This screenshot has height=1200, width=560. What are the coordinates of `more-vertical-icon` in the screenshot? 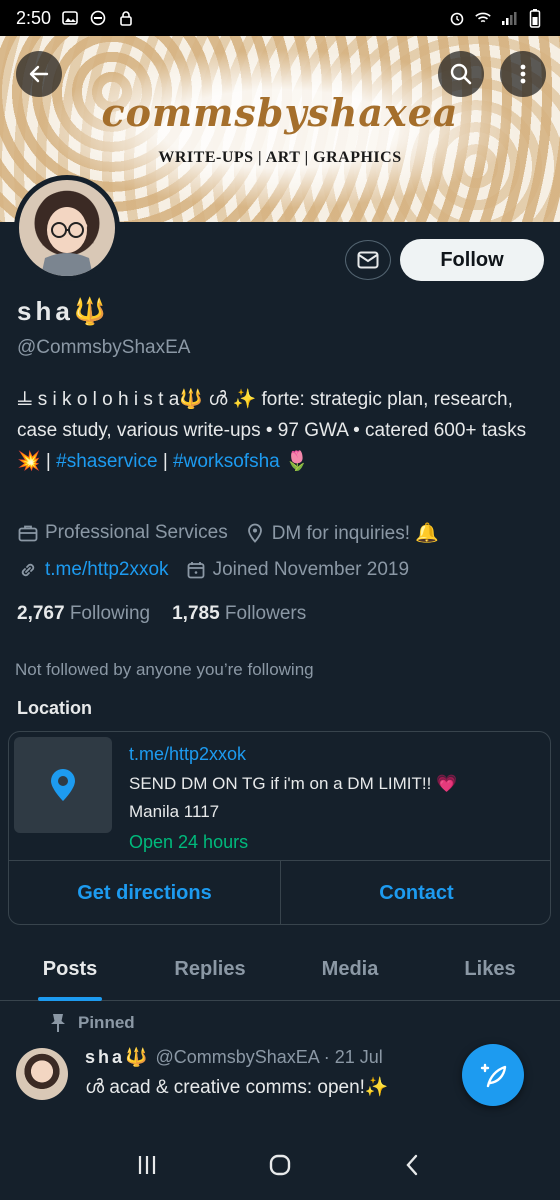 It's located at (523, 74).